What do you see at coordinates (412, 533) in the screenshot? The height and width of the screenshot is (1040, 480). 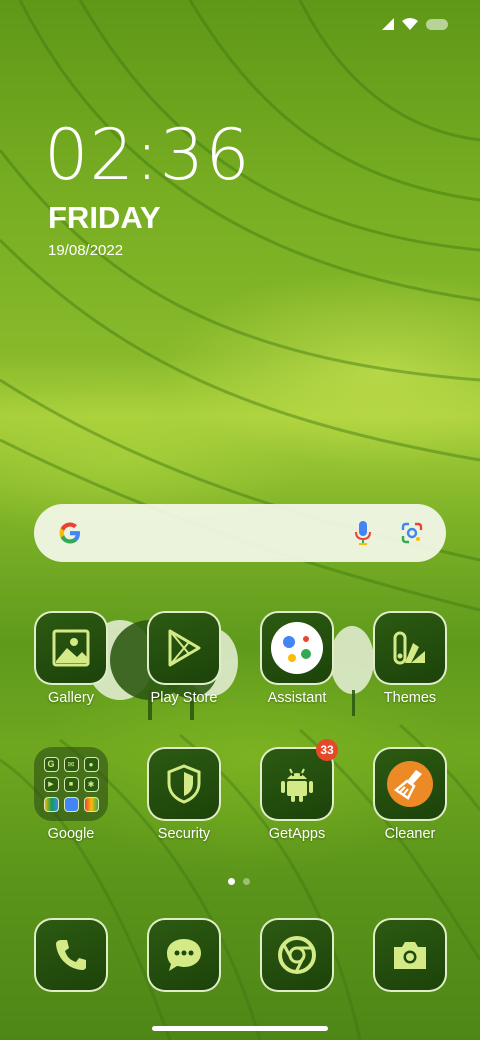 I see `lens-icon` at bounding box center [412, 533].